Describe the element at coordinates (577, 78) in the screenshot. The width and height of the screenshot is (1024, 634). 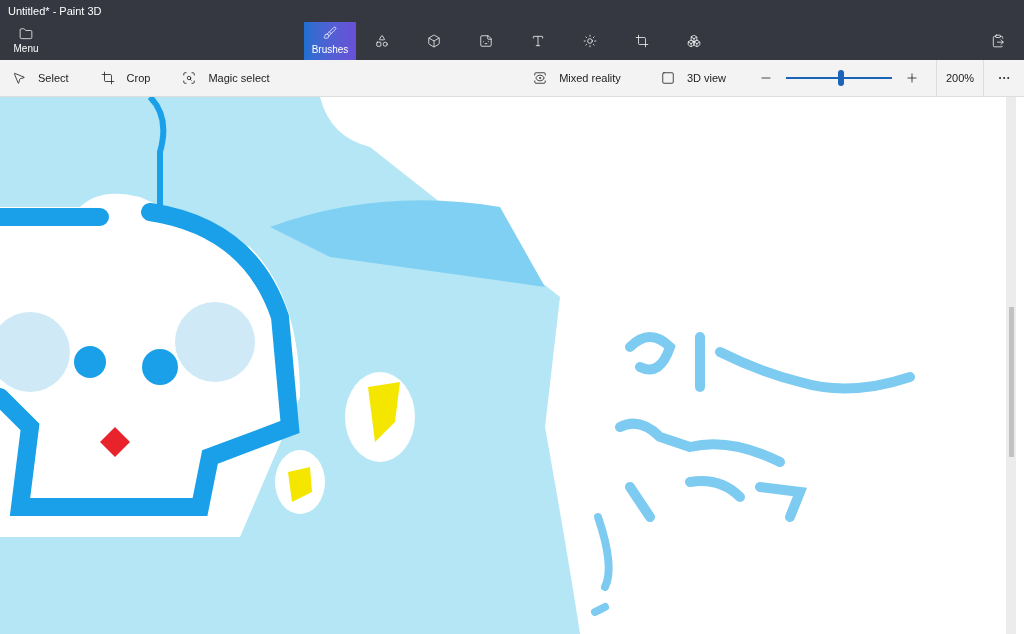
I see `toolbar-button: Mixed reality` at that location.